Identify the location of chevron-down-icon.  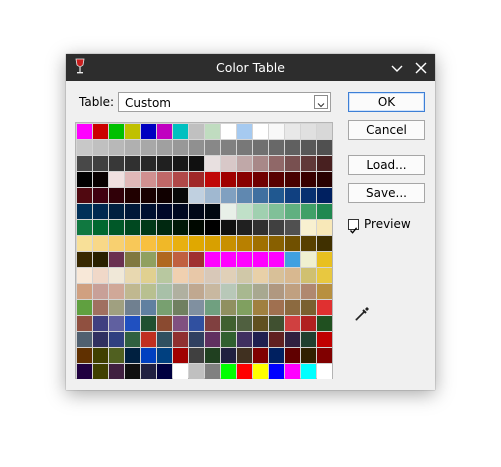
(321, 102).